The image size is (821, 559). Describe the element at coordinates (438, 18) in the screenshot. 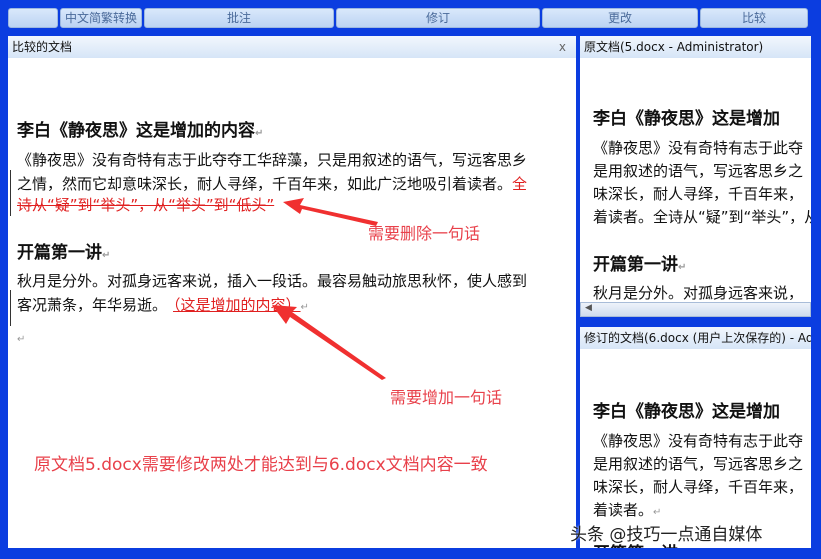

I see `toolbar-tracking: 修订` at that location.